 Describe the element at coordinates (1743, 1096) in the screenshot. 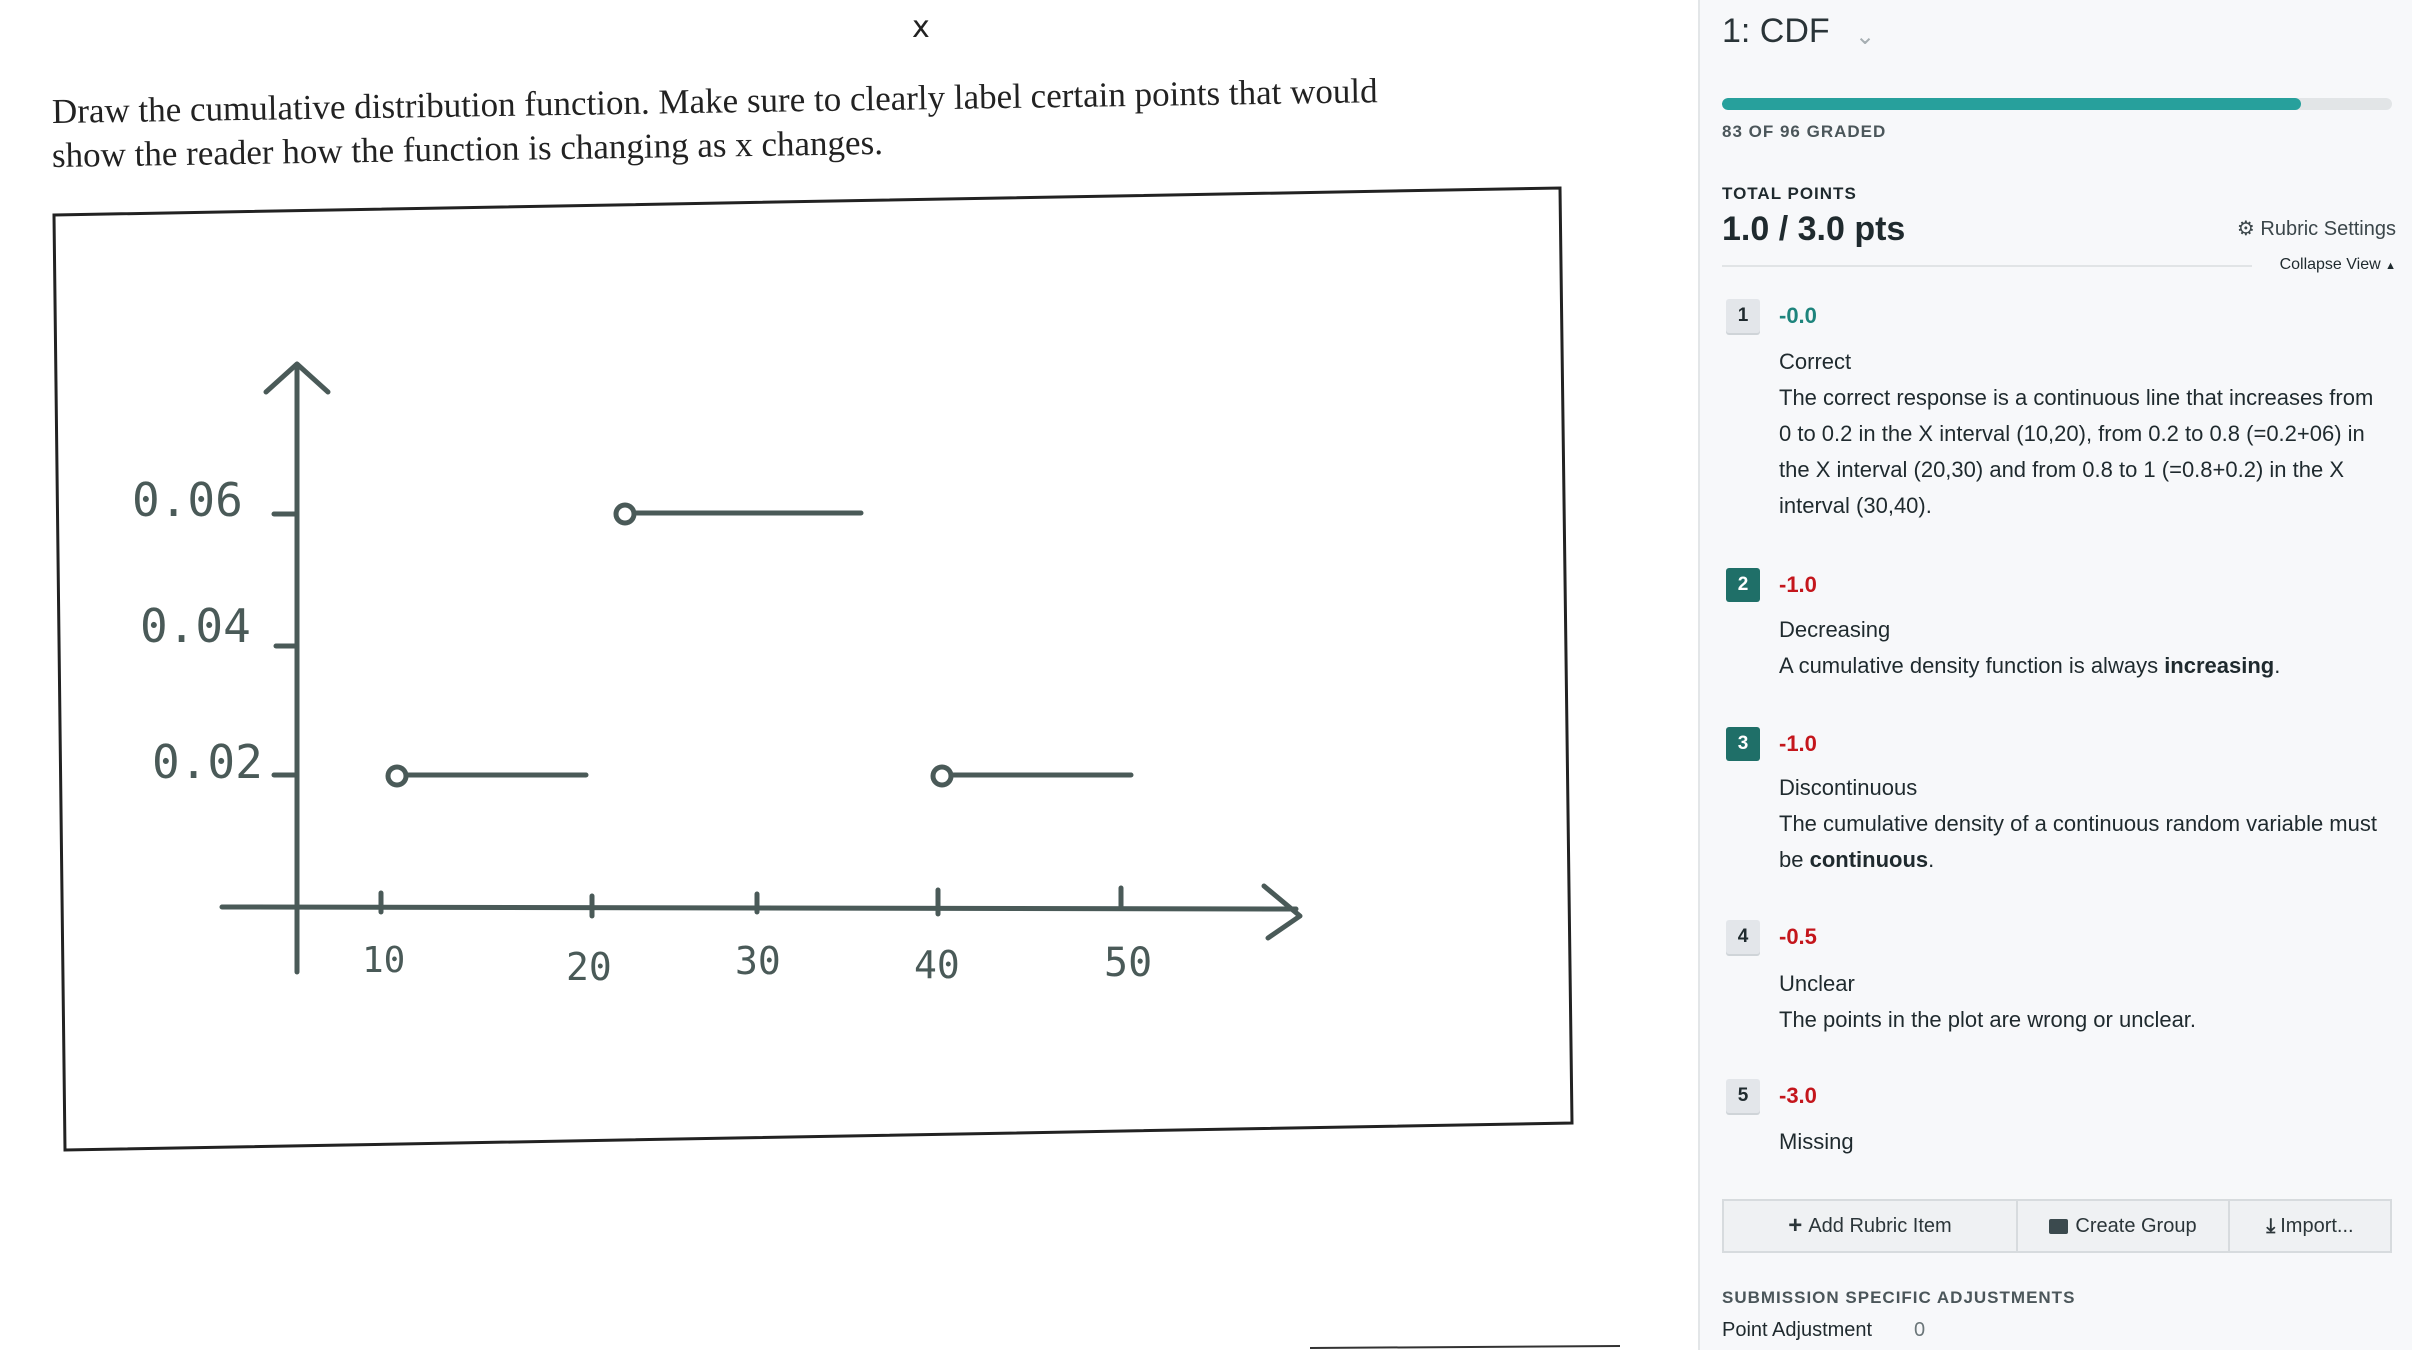

I see `rubric-item-5-key: 5` at that location.